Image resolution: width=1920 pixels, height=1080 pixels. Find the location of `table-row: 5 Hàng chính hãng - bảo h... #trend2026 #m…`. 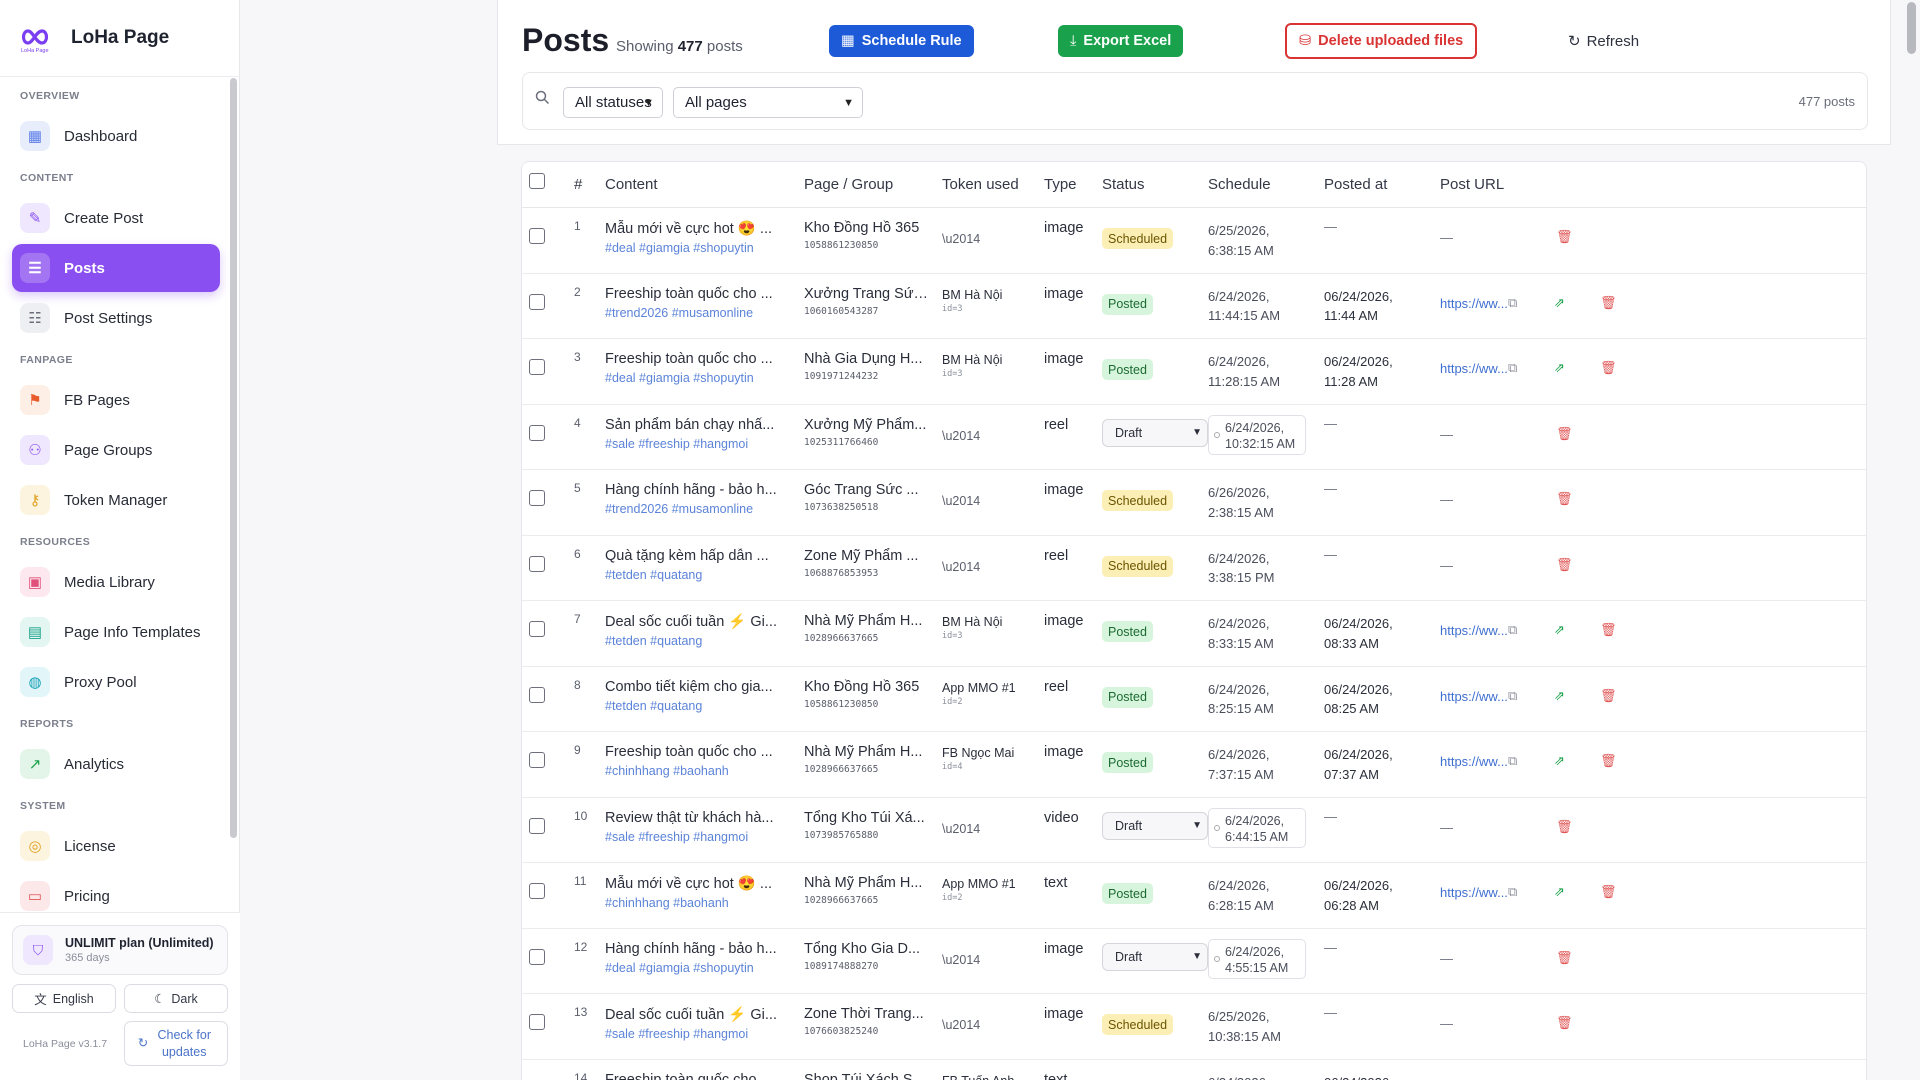

table-row: 5 Hàng chính hãng - bảo h... #trend2026 #m… is located at coordinates (1194, 503).